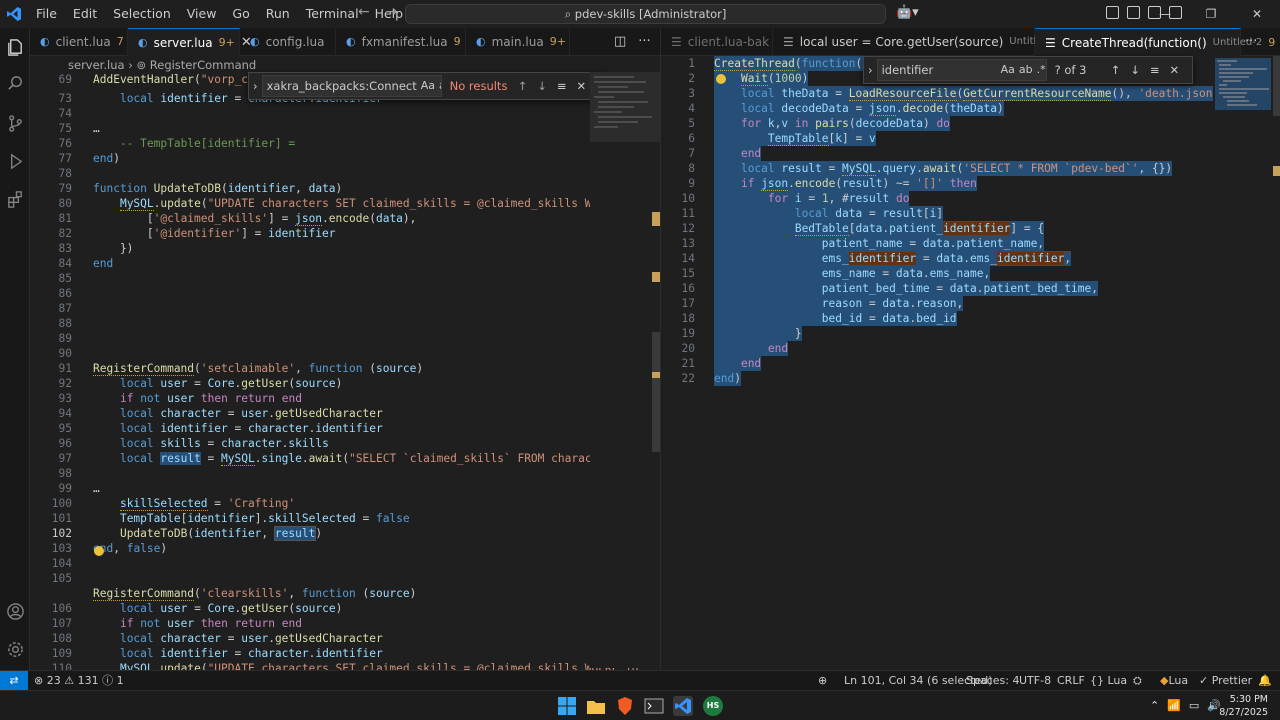 The width and height of the screenshot is (1280, 720). What do you see at coordinates (683, 706) in the screenshot?
I see `vscode-taskbar-icon` at bounding box center [683, 706].